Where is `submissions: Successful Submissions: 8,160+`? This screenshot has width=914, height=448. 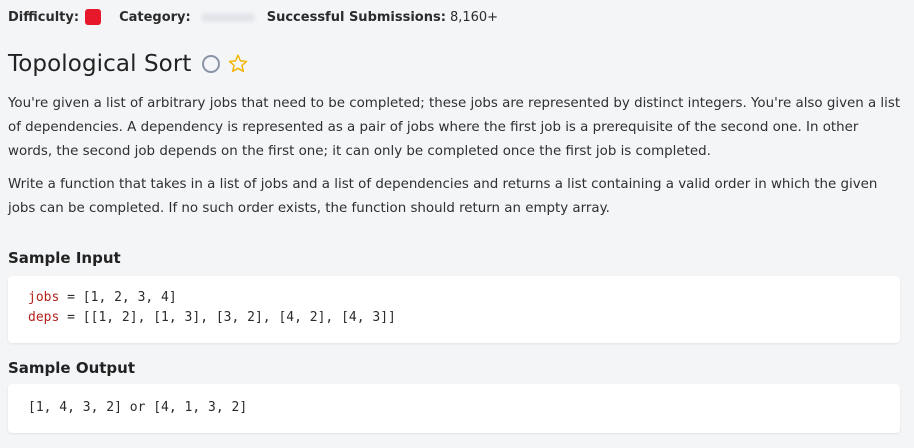 submissions: Successful Submissions: 8,160+ is located at coordinates (382, 17).